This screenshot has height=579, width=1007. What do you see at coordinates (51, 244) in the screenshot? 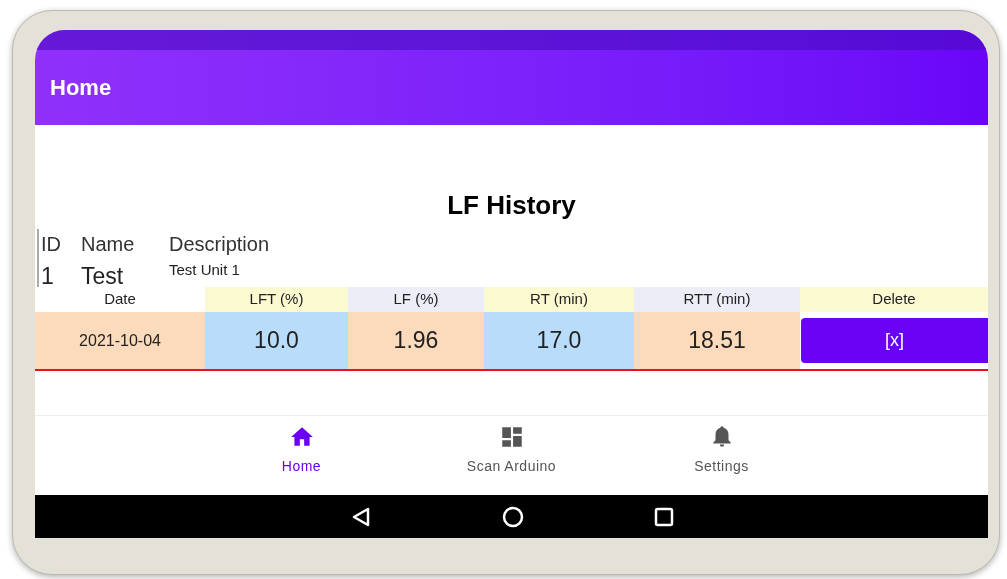
I see `column-label: ID` at bounding box center [51, 244].